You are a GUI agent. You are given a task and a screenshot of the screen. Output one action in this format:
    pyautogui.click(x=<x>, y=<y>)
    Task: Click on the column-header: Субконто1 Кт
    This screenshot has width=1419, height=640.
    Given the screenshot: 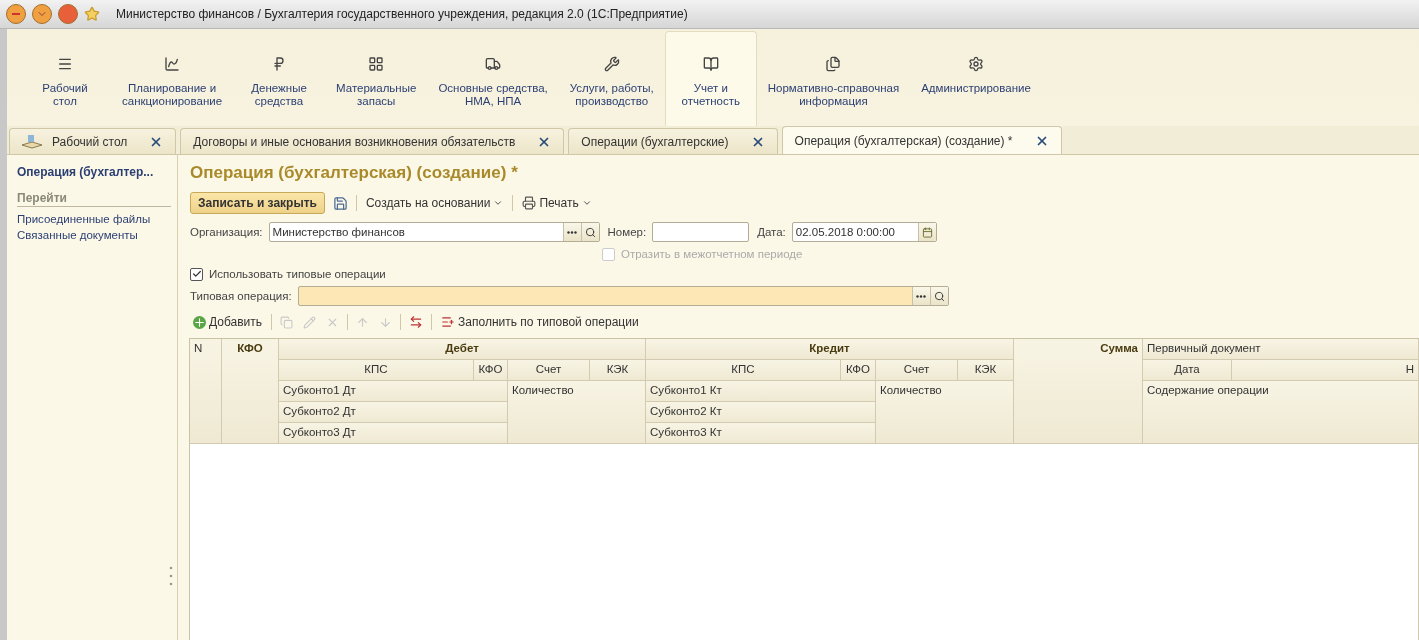 What is the action you would take?
    pyautogui.click(x=761, y=391)
    